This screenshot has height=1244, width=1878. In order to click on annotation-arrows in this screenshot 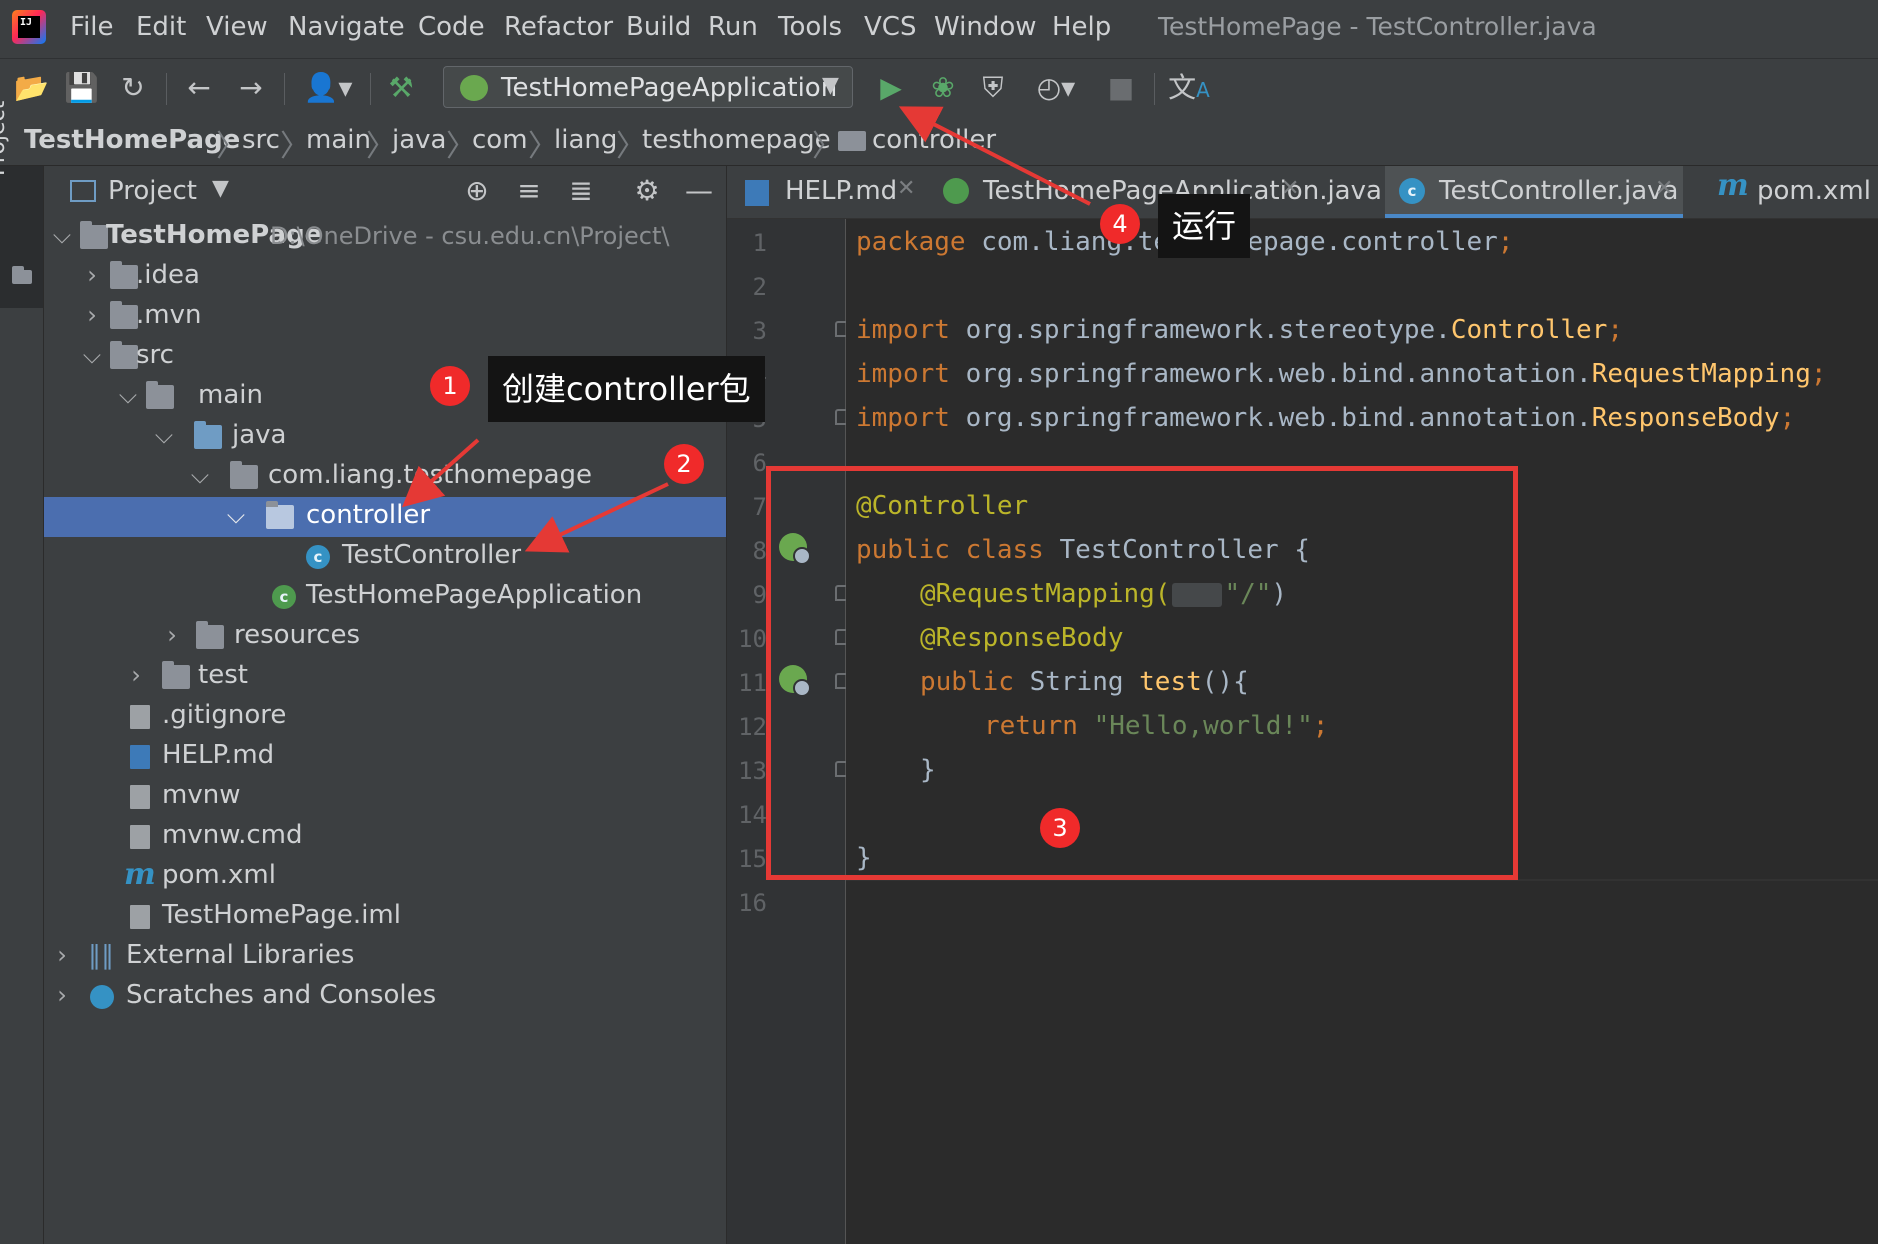, I will do `click(746, 329)`.